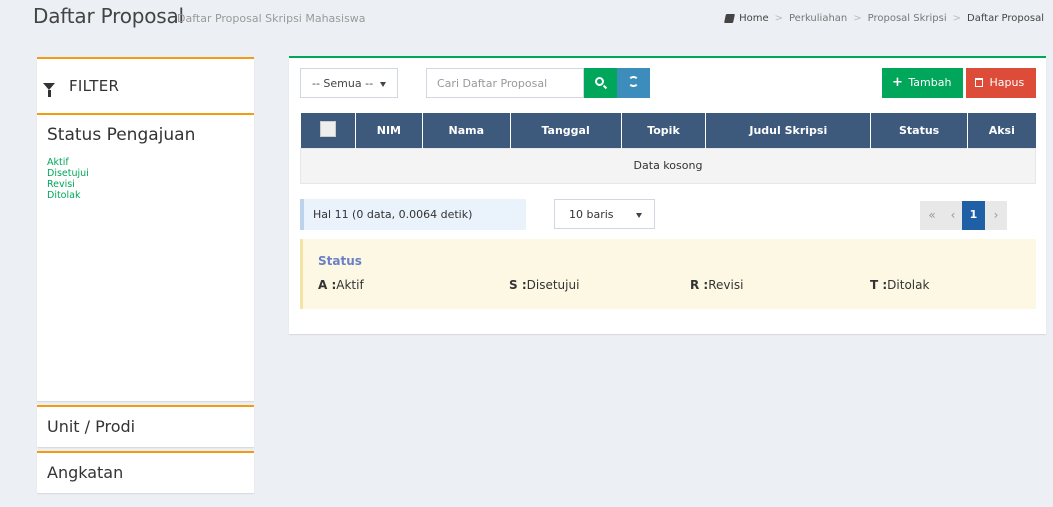 The image size is (1053, 507). I want to click on first-page-button: «, so click(932, 215).